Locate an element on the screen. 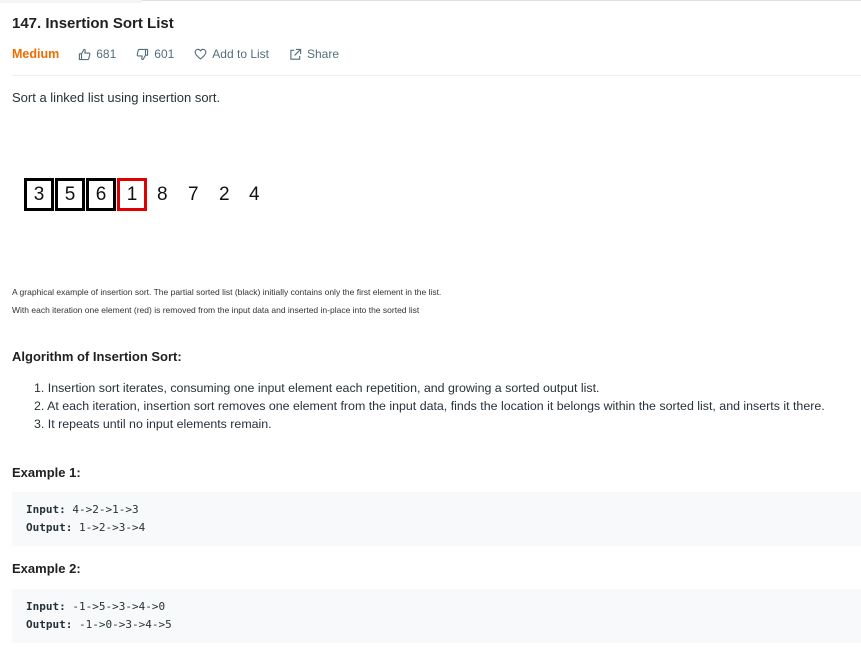 Image resolution: width=861 pixels, height=648 pixels. unsorted-element: 4 is located at coordinates (254, 194).